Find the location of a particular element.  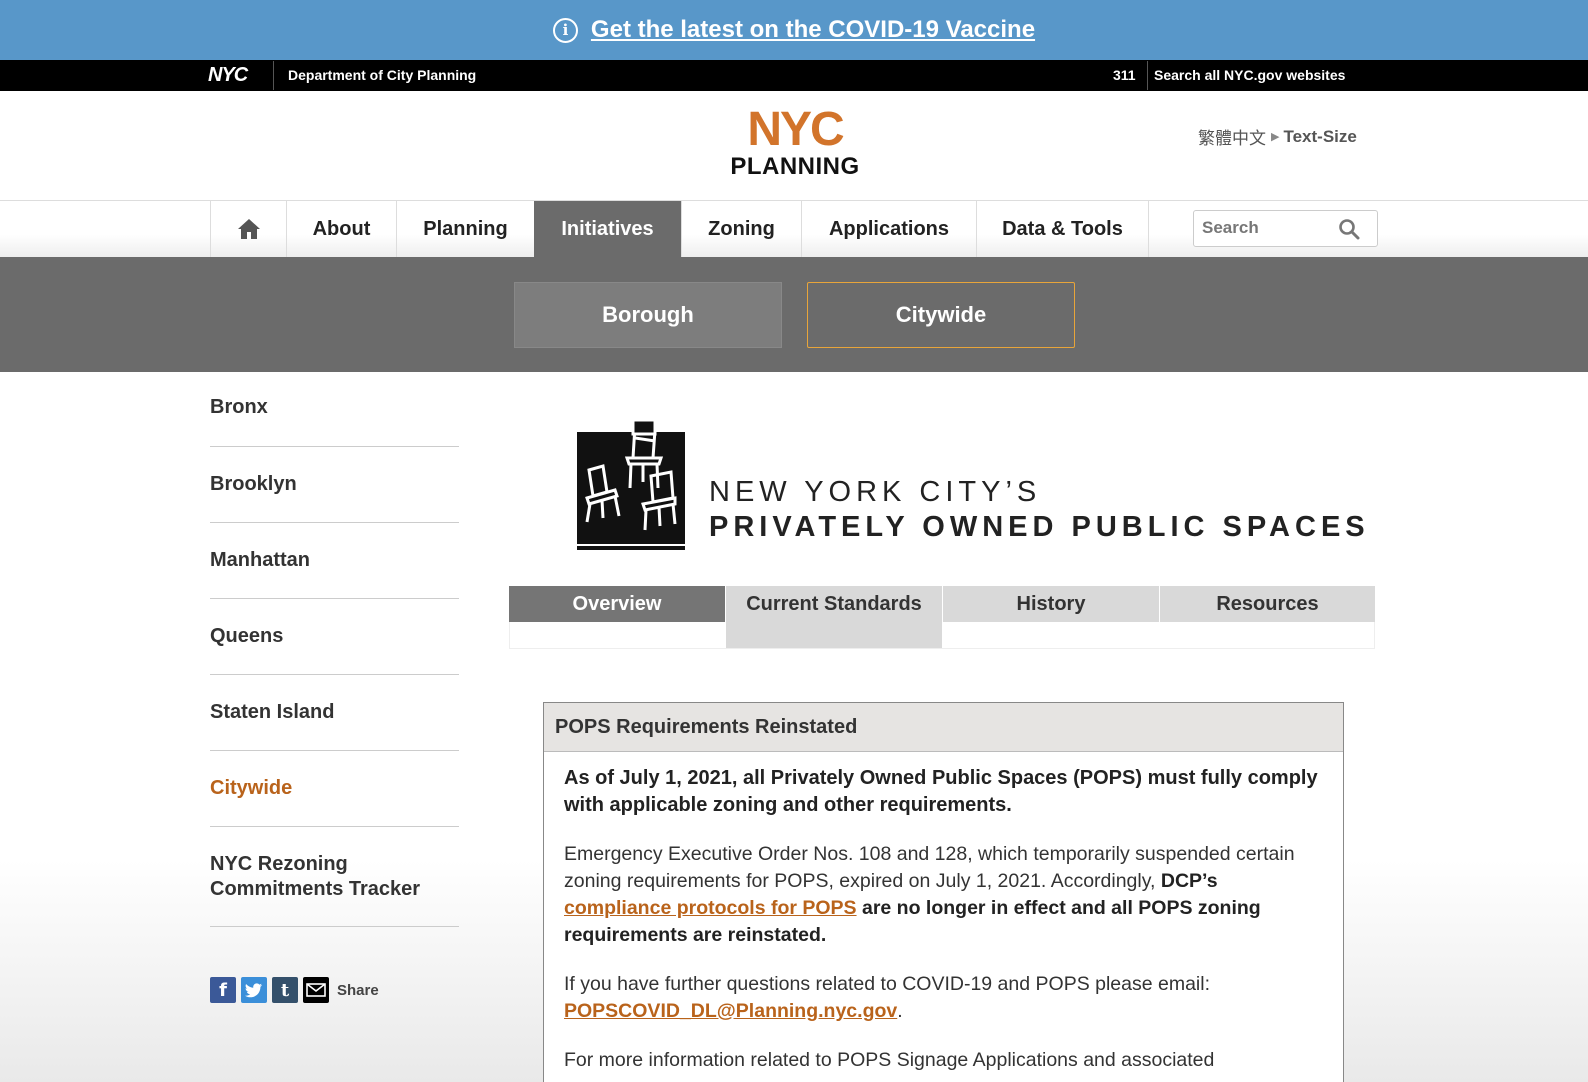

home-icon is located at coordinates (248, 229).